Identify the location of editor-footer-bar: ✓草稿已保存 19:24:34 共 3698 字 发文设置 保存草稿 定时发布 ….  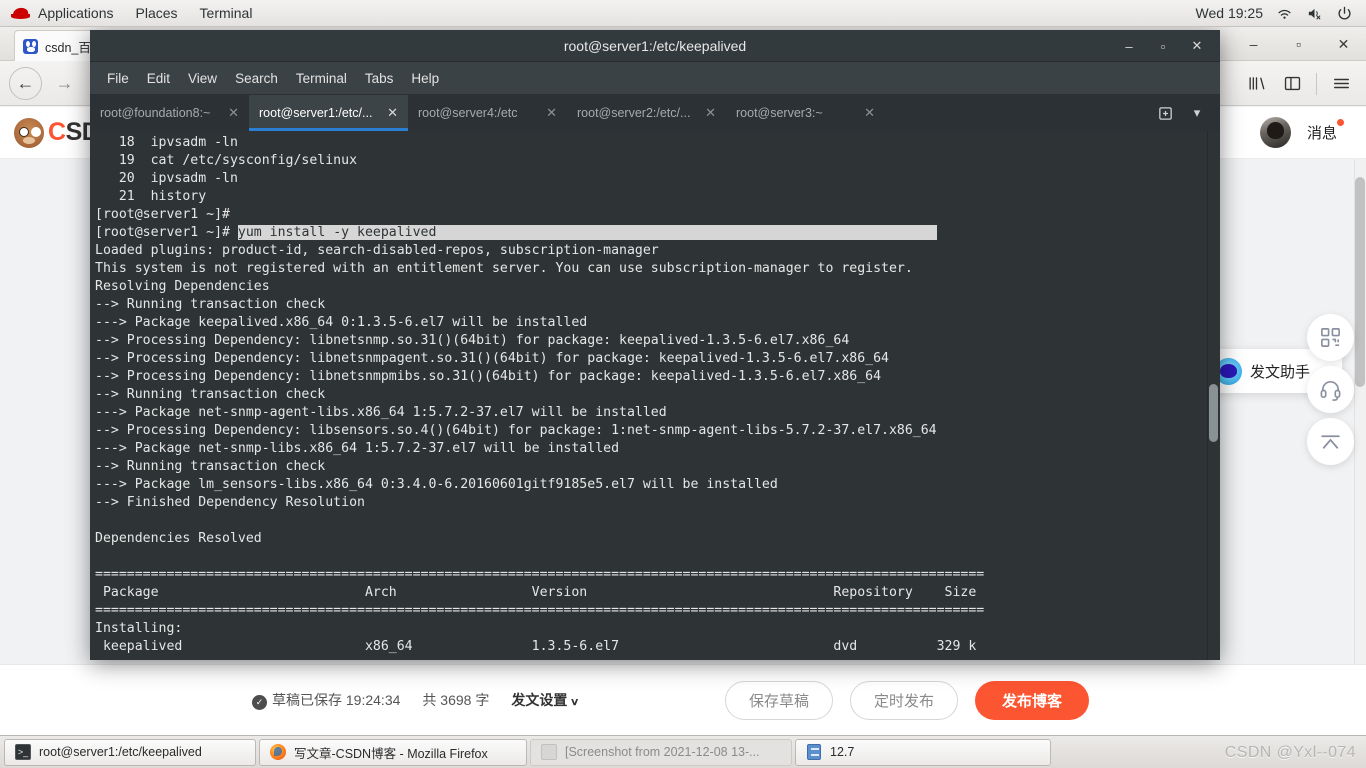
(683, 699).